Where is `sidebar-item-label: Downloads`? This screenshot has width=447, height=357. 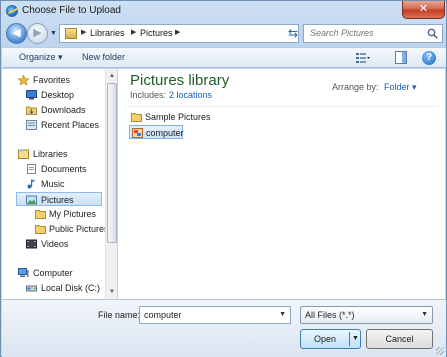
sidebar-item-label: Downloads is located at coordinates (63, 110).